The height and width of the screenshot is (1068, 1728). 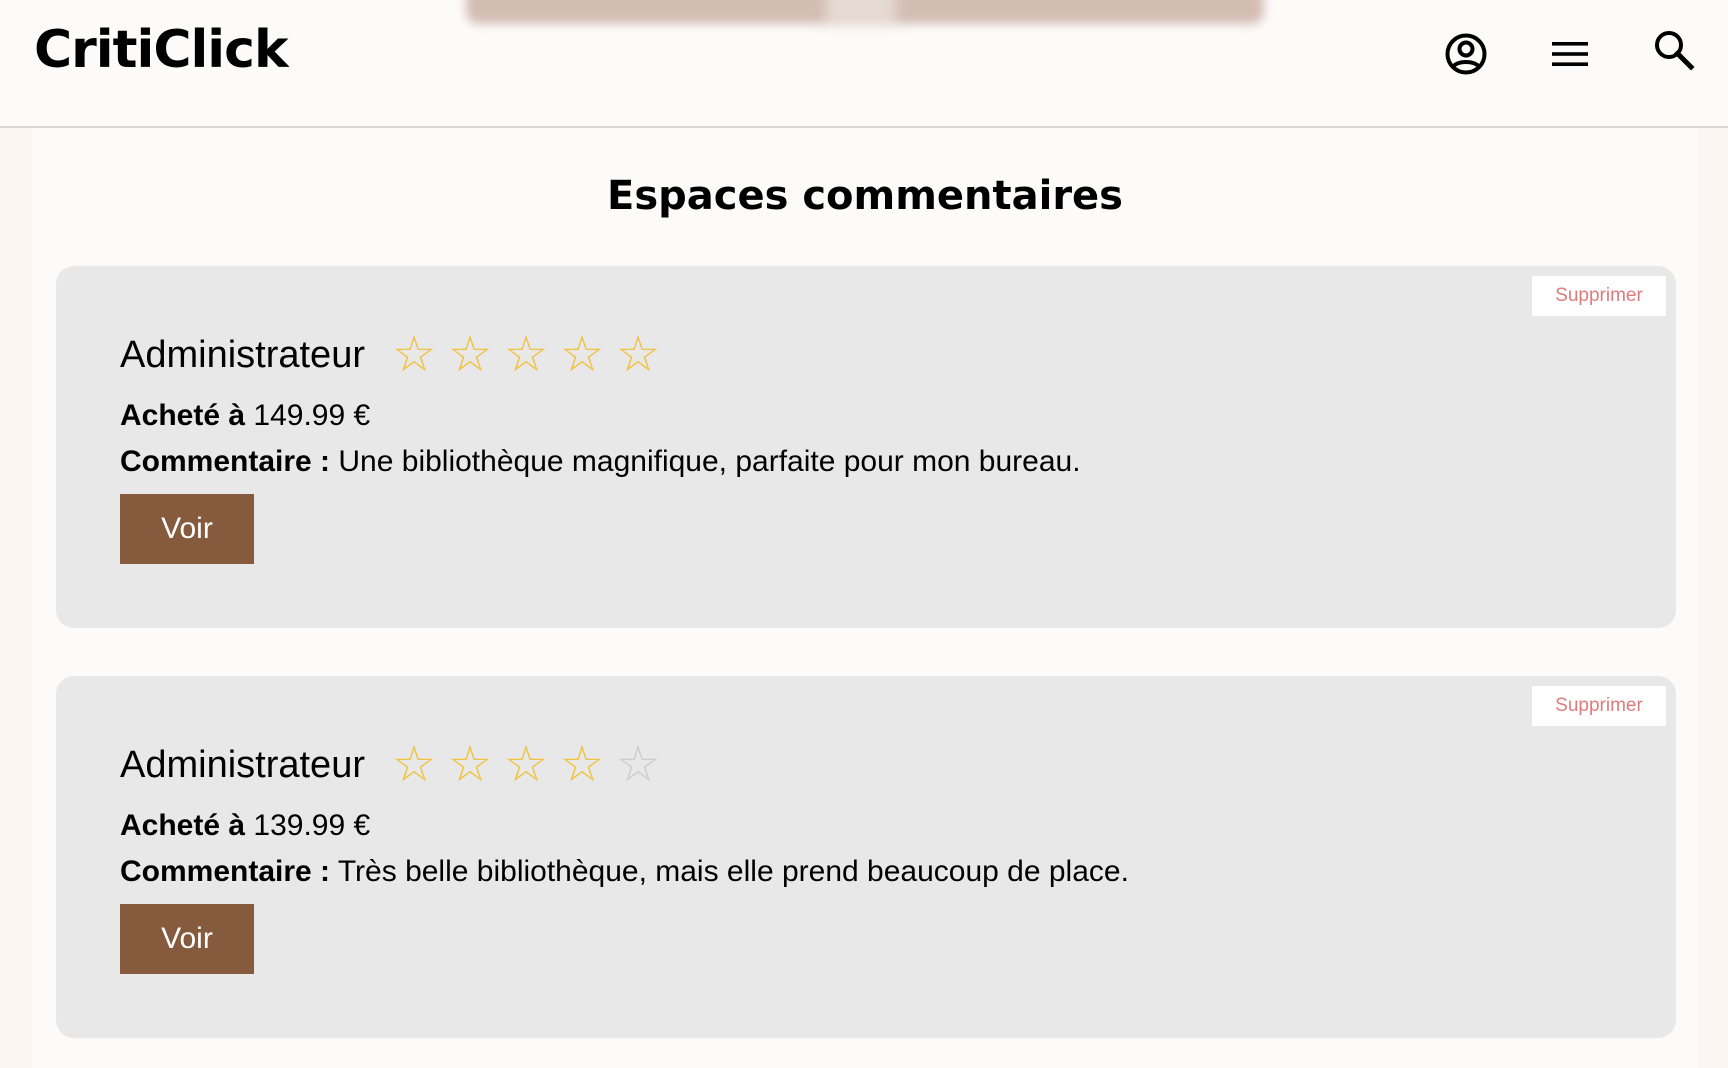 What do you see at coordinates (1674, 50) in the screenshot?
I see `search-icon` at bounding box center [1674, 50].